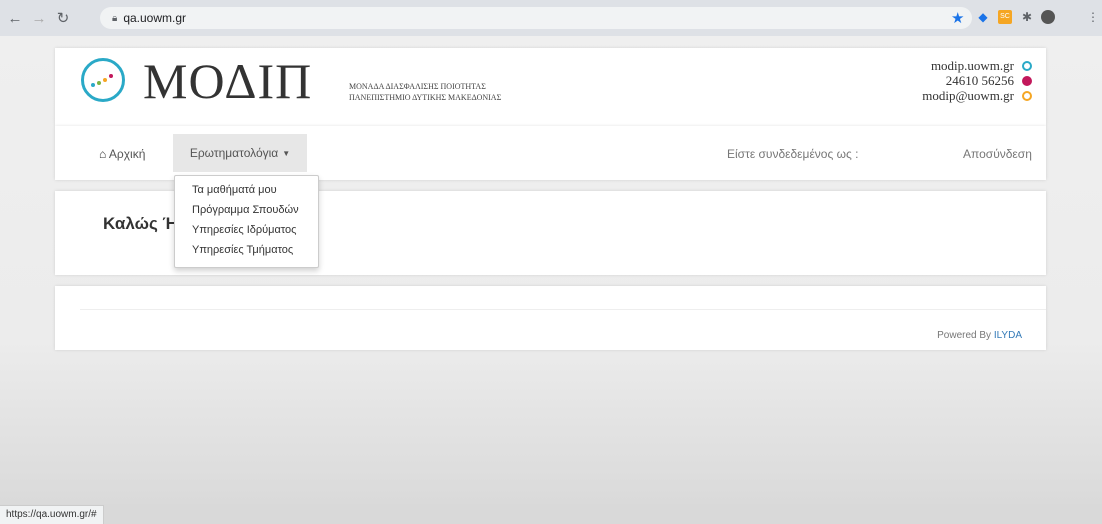 Image resolution: width=1102 pixels, height=524 pixels. What do you see at coordinates (103, 80) in the screenshot?
I see `modip-logo-icon` at bounding box center [103, 80].